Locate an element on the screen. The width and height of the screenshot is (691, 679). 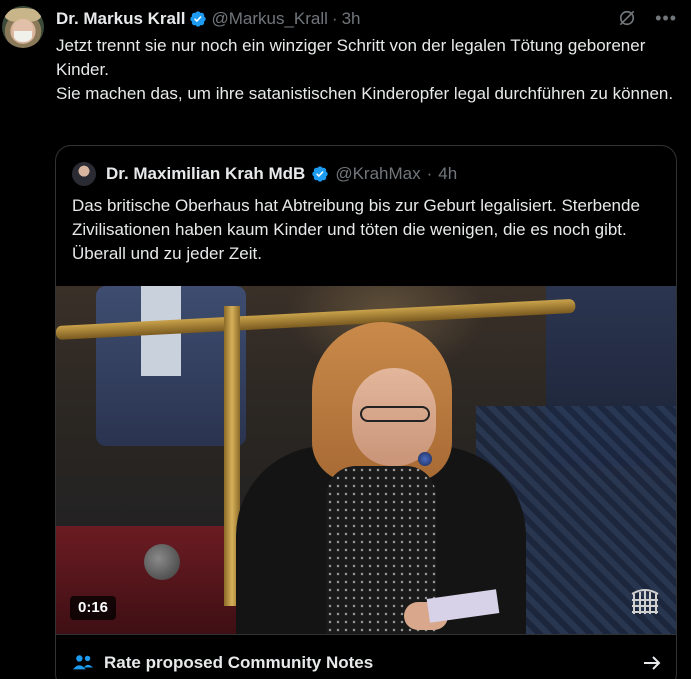
arrow-right-icon is located at coordinates (652, 663).